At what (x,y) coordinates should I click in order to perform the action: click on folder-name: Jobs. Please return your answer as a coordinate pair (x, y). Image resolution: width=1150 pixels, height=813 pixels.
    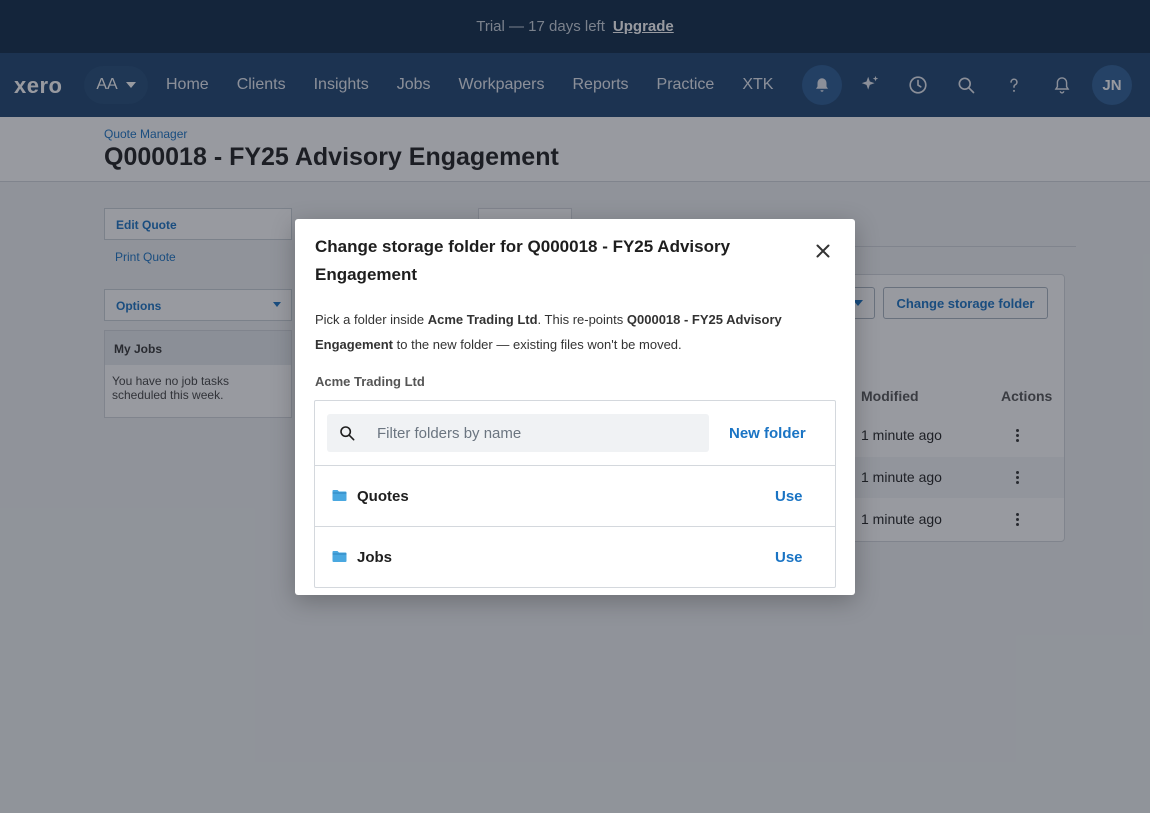
    Looking at the image, I should click on (375, 557).